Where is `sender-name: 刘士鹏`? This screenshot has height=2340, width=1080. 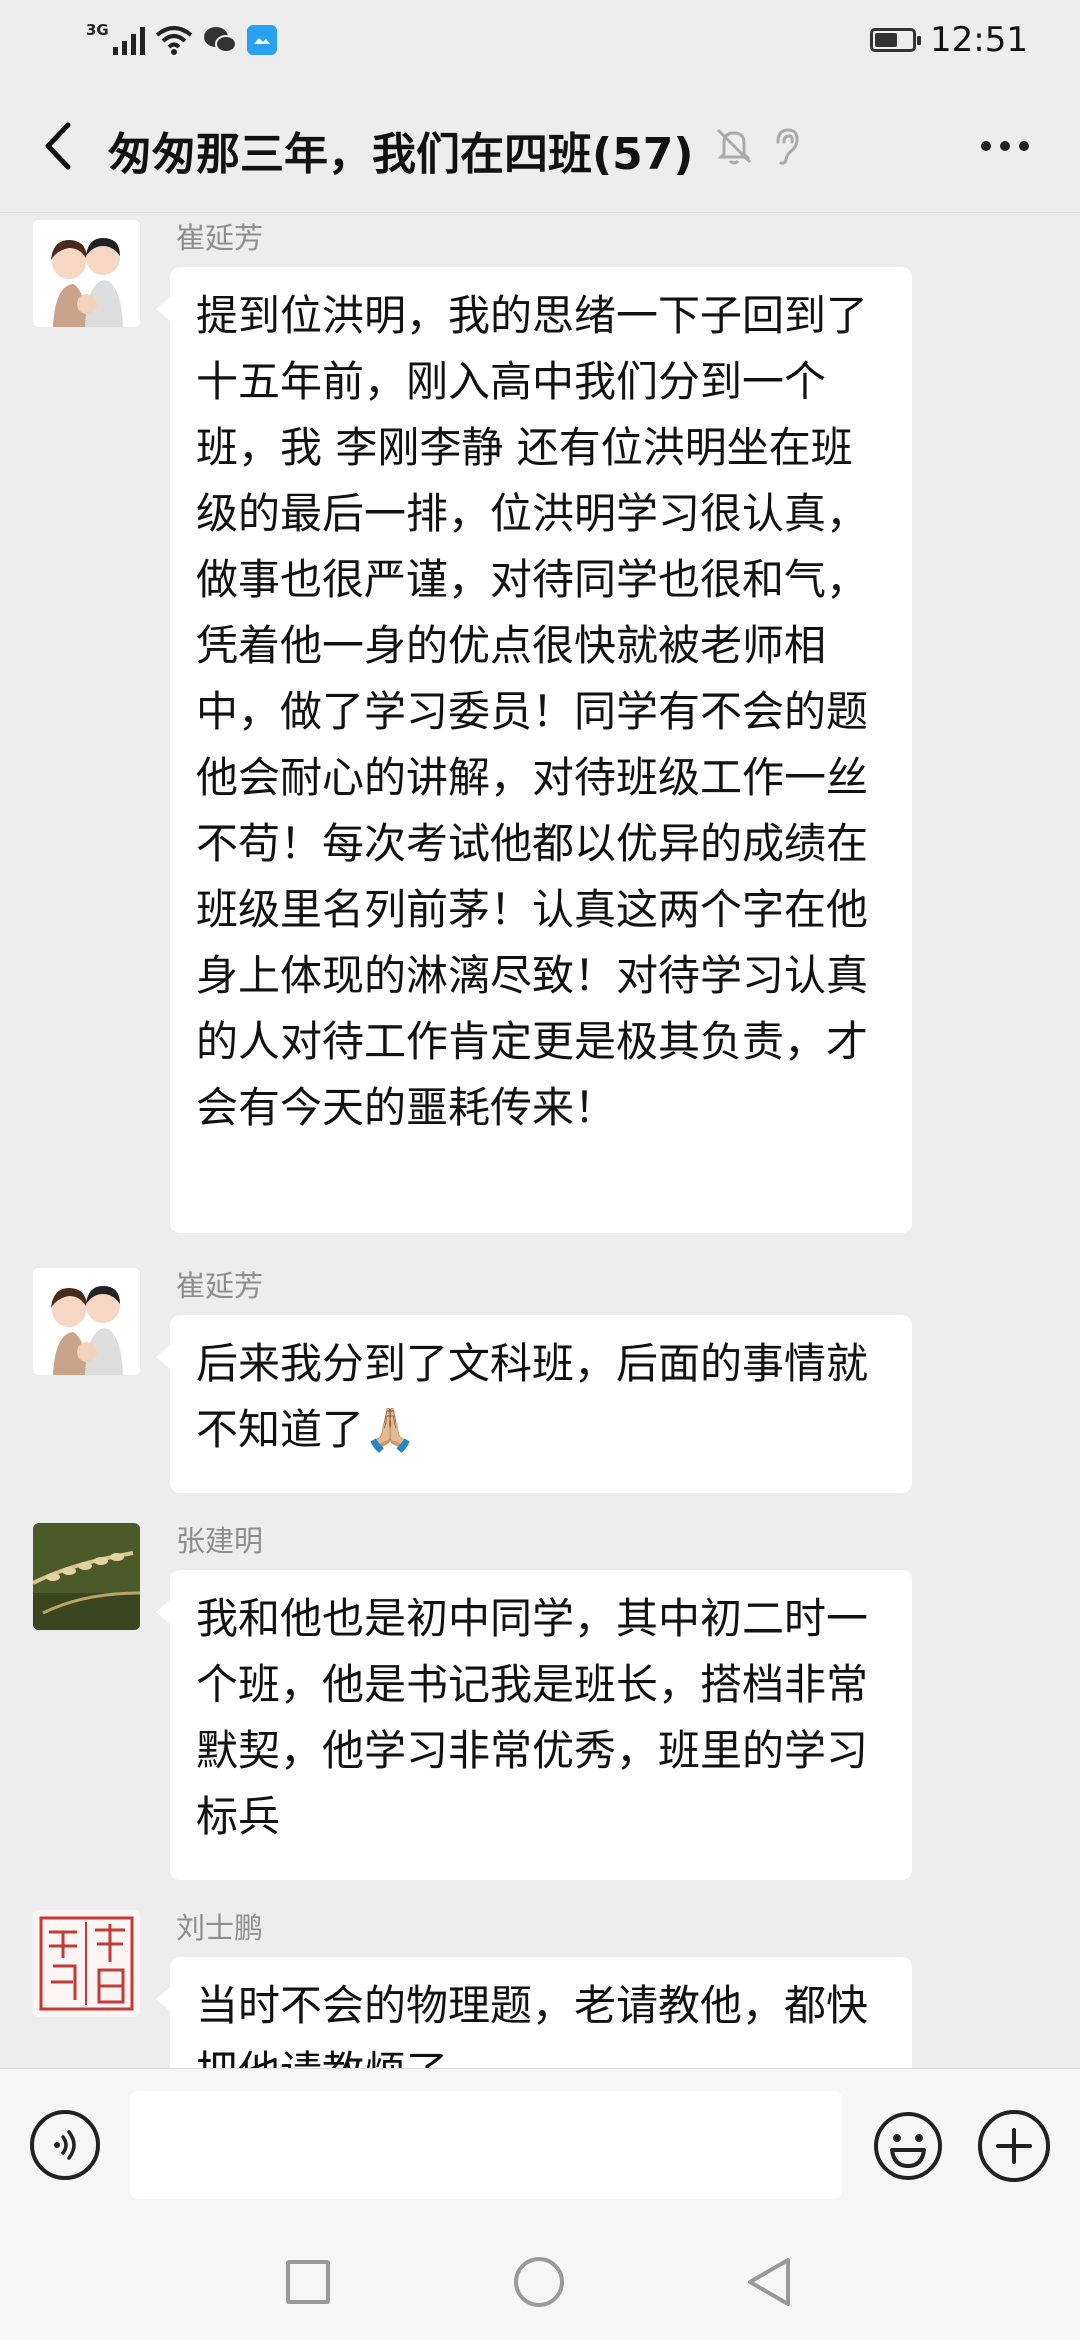
sender-name: 刘士鹏 is located at coordinates (220, 1928).